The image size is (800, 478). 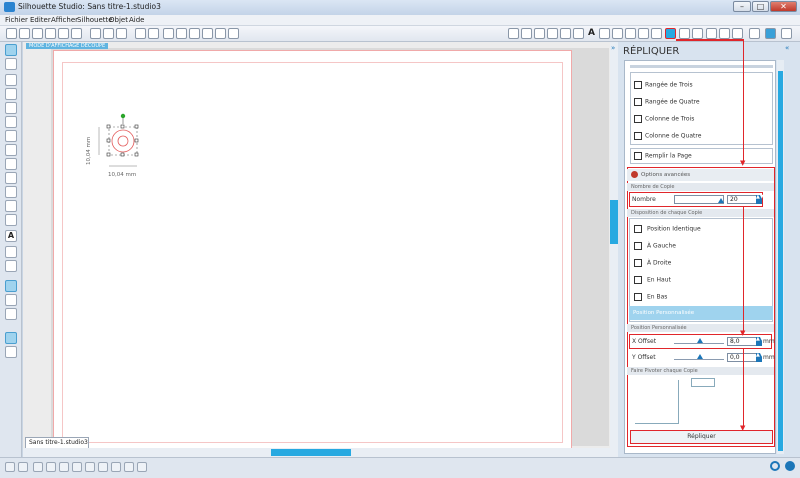 I want to click on eraser-tool-icon, so click(x=11, y=252).